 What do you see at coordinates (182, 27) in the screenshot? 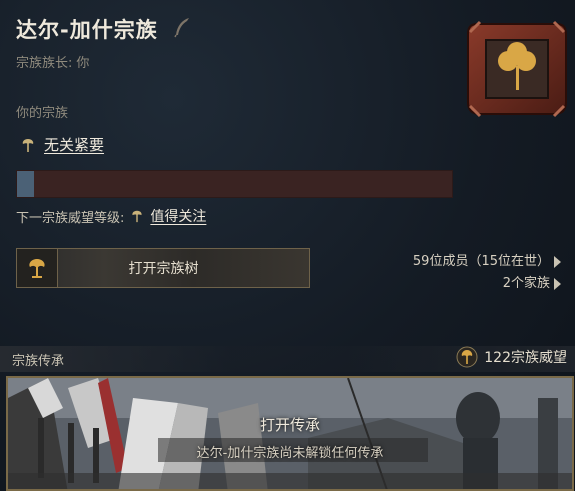
I see `quill-icon` at bounding box center [182, 27].